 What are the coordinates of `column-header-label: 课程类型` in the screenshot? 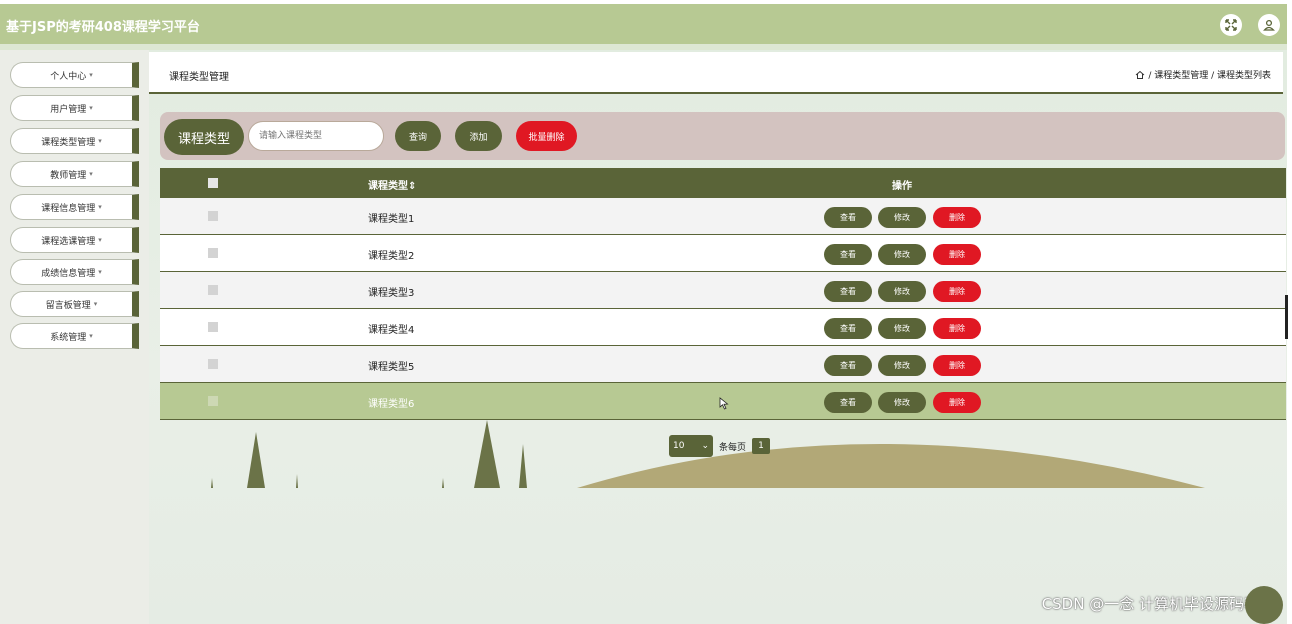 It's located at (388, 186).